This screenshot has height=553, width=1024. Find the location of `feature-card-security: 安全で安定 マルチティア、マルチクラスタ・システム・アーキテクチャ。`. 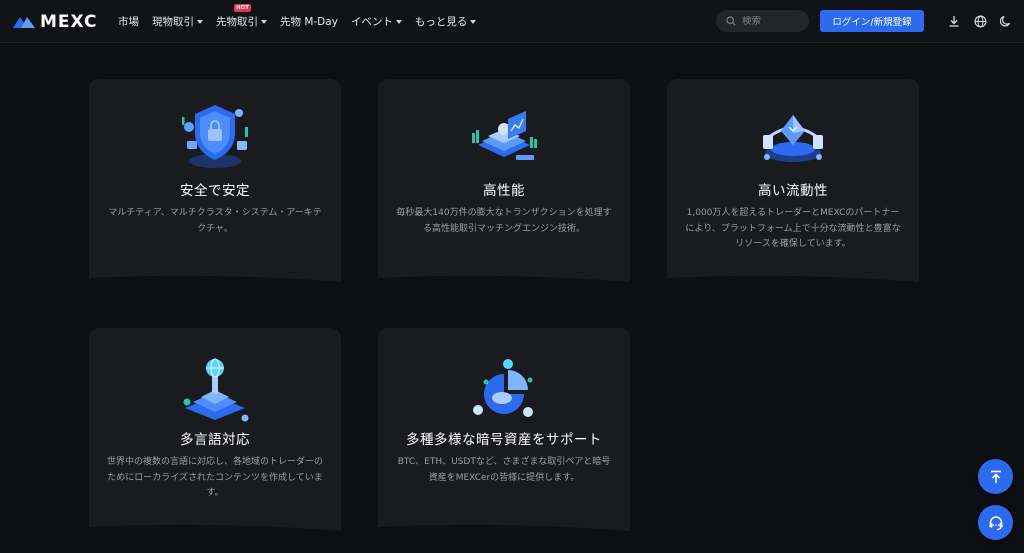

feature-card-security: 安全で安定 マルチティア、マルチクラスタ・システム・アーキテクチャ。 is located at coordinates (215, 184).